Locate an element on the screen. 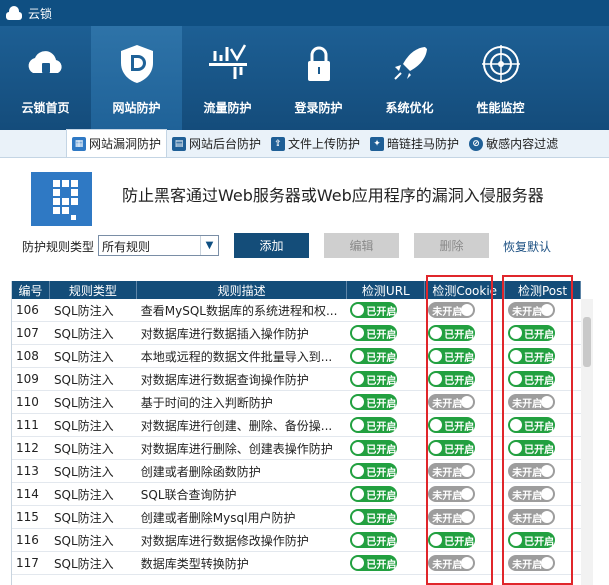  delete-button: 删除 is located at coordinates (451, 245).